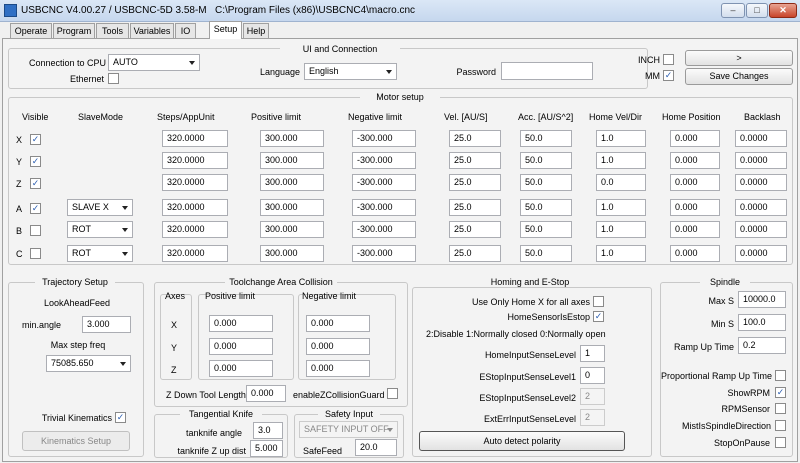 The width and height of the screenshot is (800, 463). I want to click on slavemode-combo: SLAVE X, so click(100, 207).